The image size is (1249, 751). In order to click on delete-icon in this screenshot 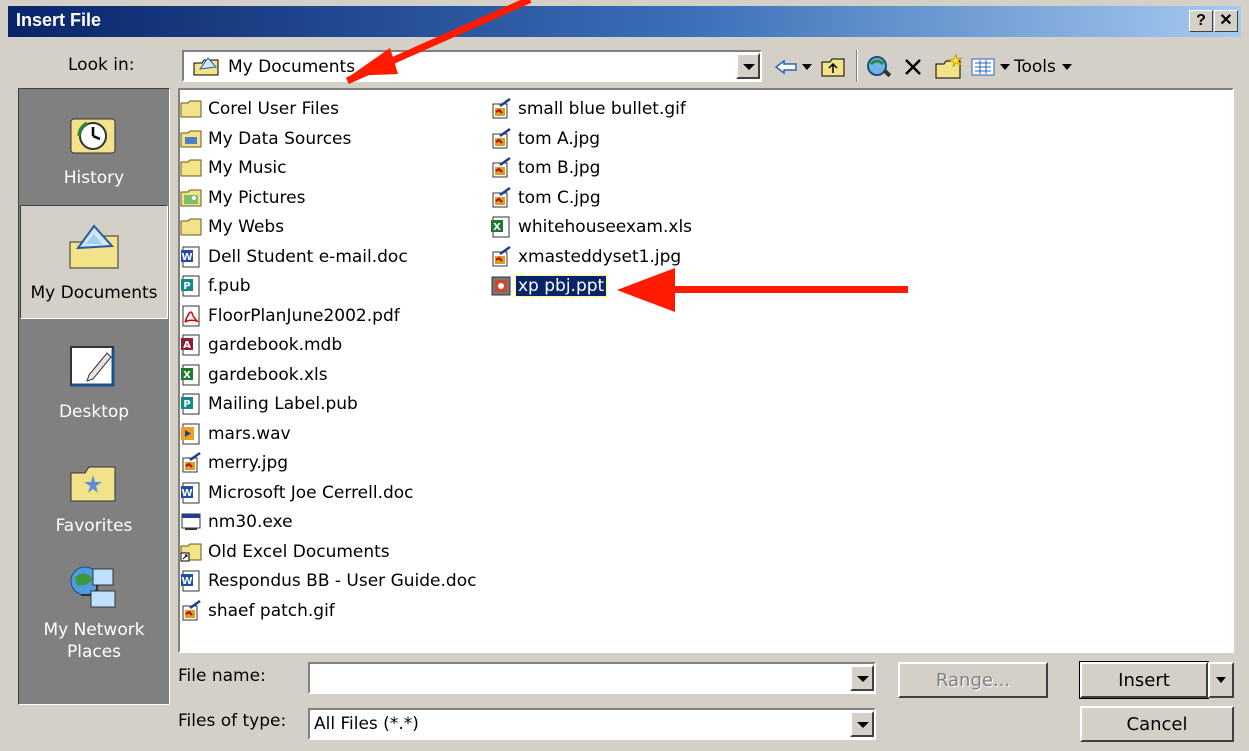, I will do `click(913, 67)`.